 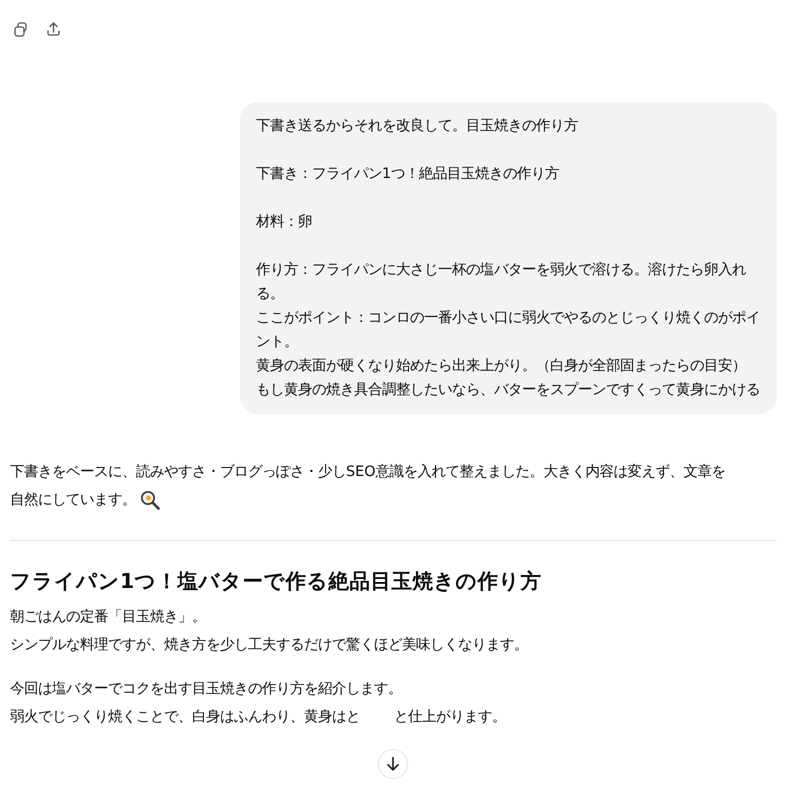 What do you see at coordinates (508, 330) in the screenshot?
I see `message-text: ここがポイント：コンロの一番小さい口に弱火でやるのとじっくり焼くのがポイント。` at bounding box center [508, 330].